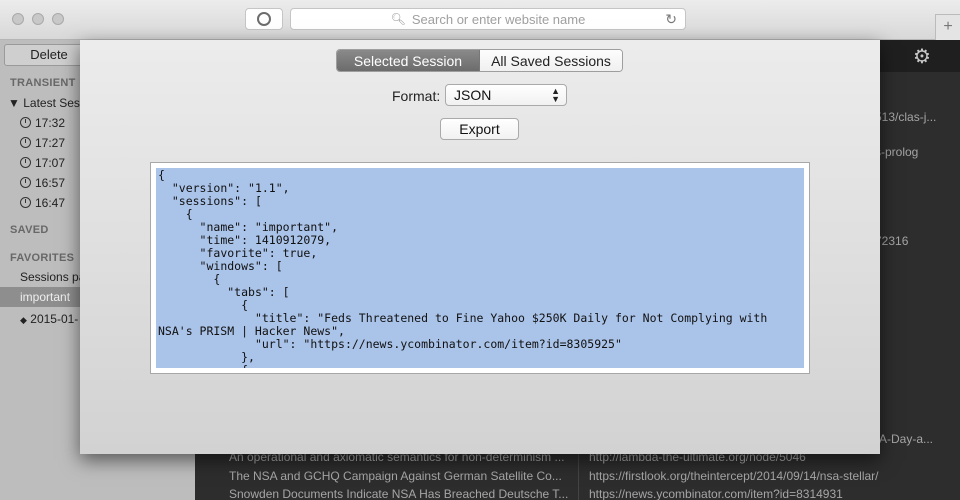 The image size is (960, 500). Describe the element at coordinates (473, 95) in the screenshot. I see `format-value: JSON` at that location.